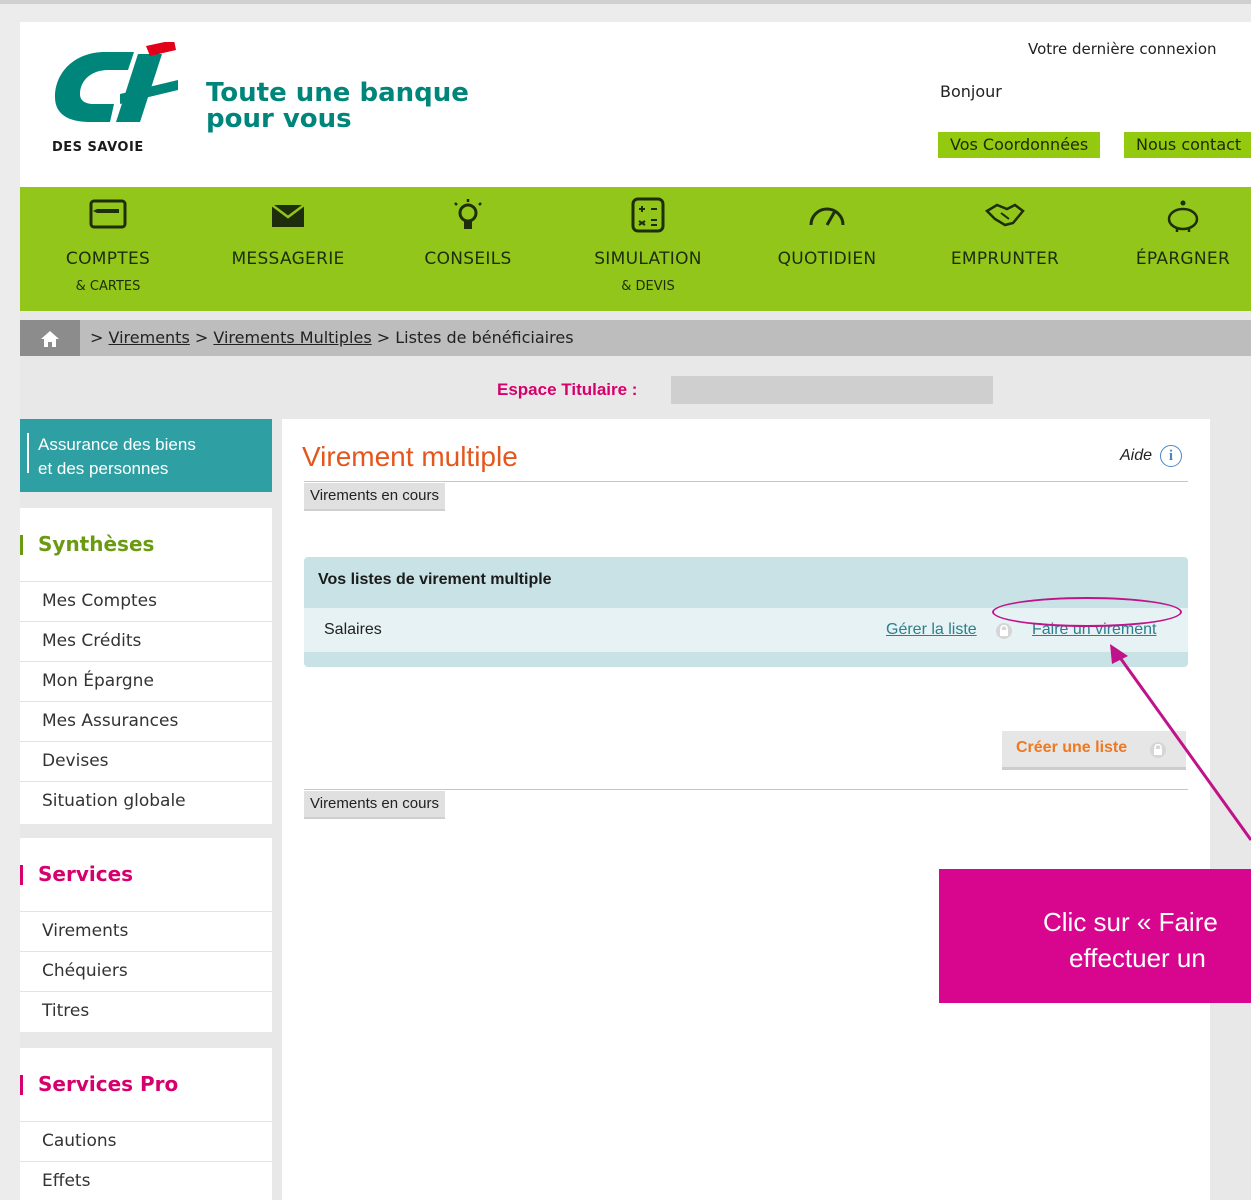 The height and width of the screenshot is (1200, 1251). What do you see at coordinates (567, 389) in the screenshot?
I see `espace-titulaire-label: Espace Titulaire :` at bounding box center [567, 389].